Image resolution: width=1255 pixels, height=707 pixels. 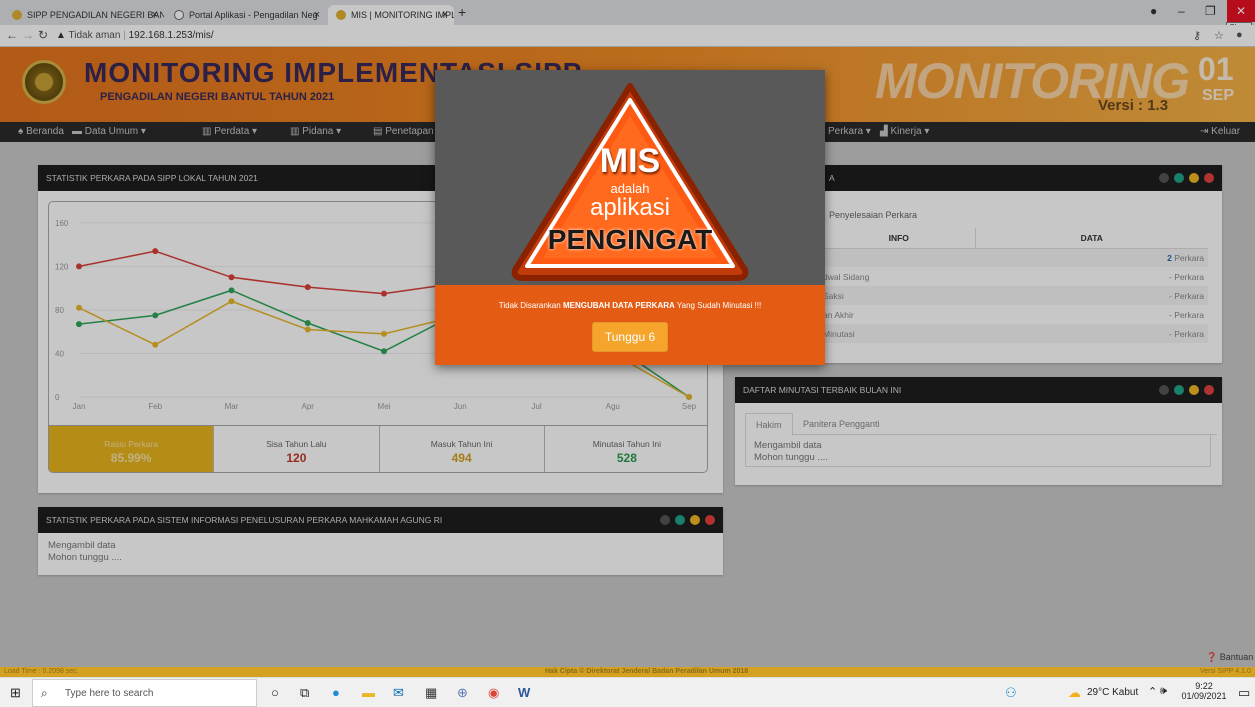 I want to click on wait-button: Tunggu 6, so click(x=630, y=337).